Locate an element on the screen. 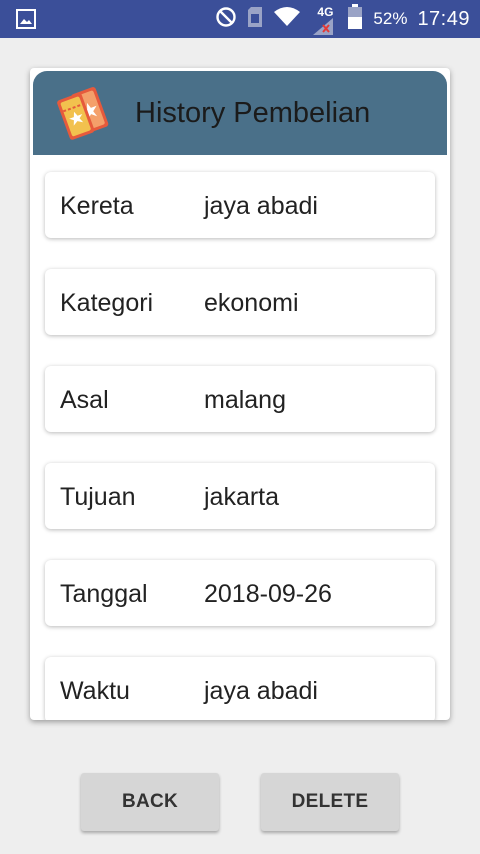 Image resolution: width=480 pixels, height=854 pixels. image-icon is located at coordinates (26, 21).